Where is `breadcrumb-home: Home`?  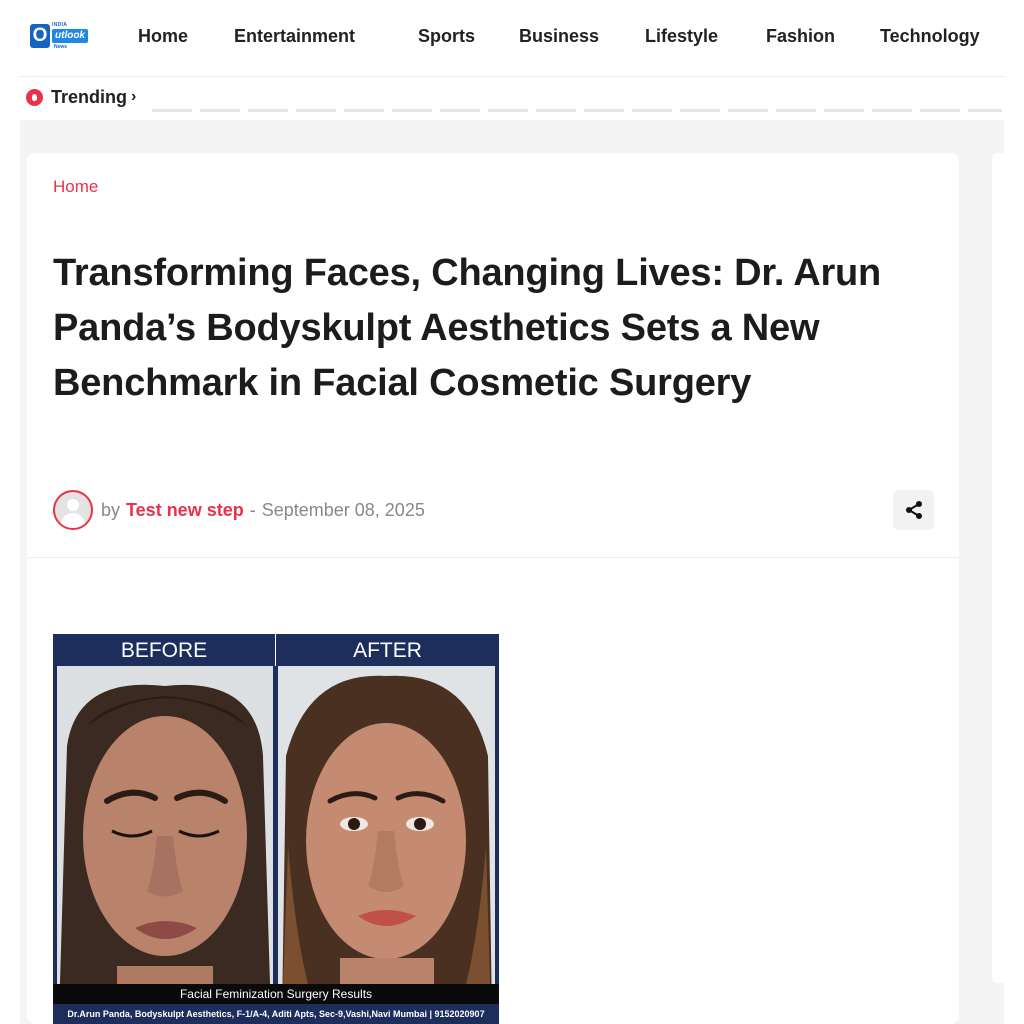
breadcrumb-home: Home is located at coordinates (75, 187).